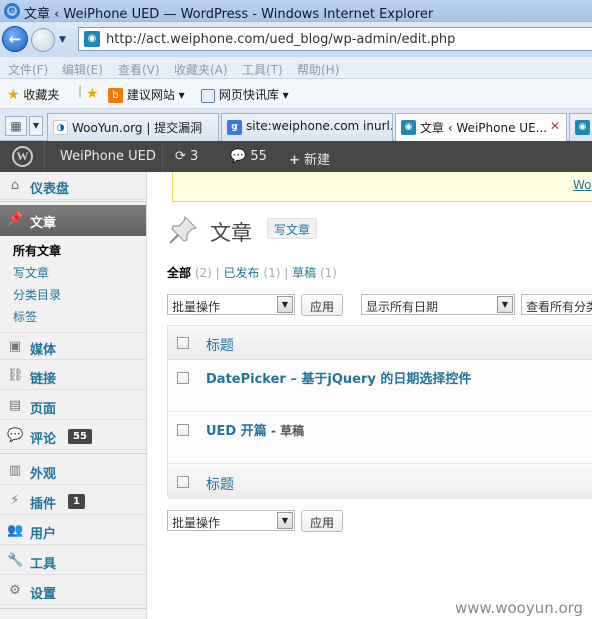 This screenshot has height=619, width=592. Describe the element at coordinates (73, 346) in the screenshot. I see `sidebar-item-media: ▣ 媒体` at that location.